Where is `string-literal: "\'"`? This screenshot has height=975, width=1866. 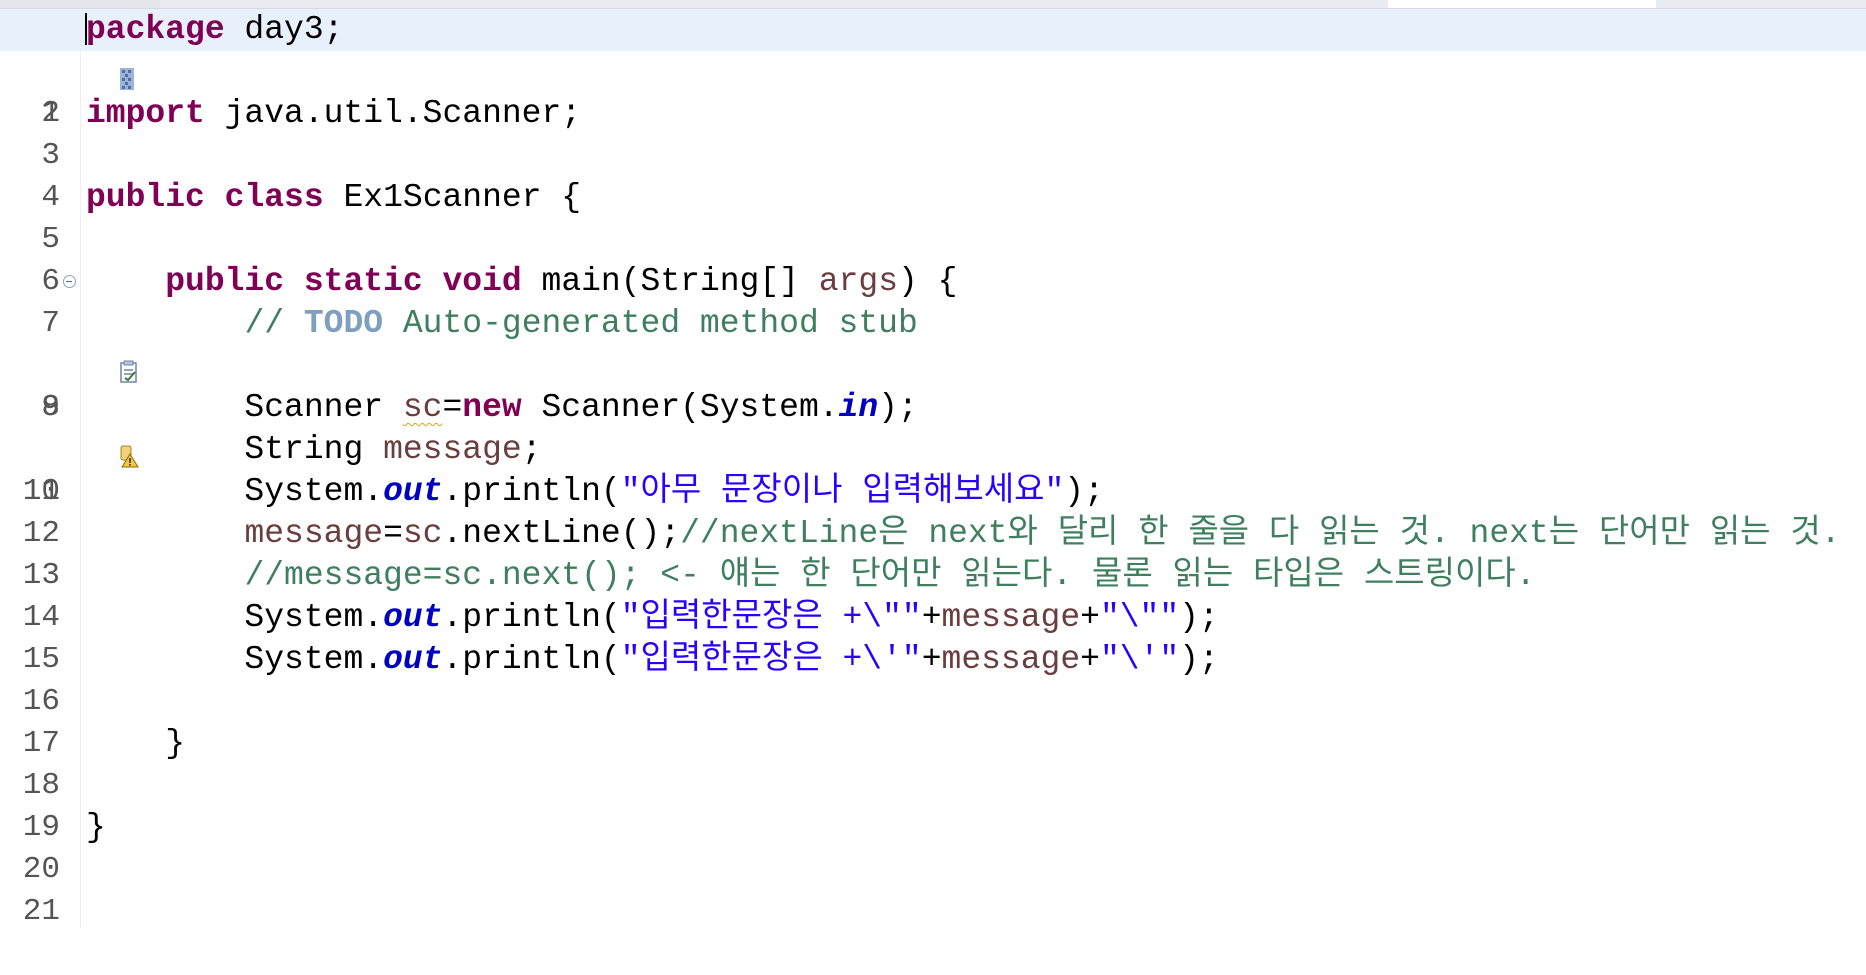 string-literal: "\'" is located at coordinates (1139, 659).